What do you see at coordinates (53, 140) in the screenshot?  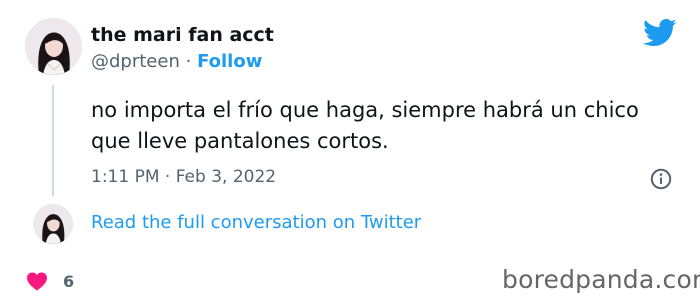 I see `thread-line` at bounding box center [53, 140].